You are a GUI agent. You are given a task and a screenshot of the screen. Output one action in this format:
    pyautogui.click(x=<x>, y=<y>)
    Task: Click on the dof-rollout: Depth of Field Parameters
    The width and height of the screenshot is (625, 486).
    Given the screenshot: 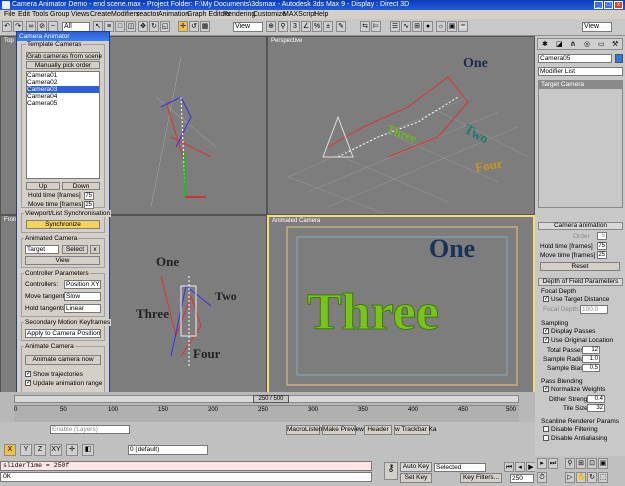 What is the action you would take?
    pyautogui.click(x=580, y=282)
    